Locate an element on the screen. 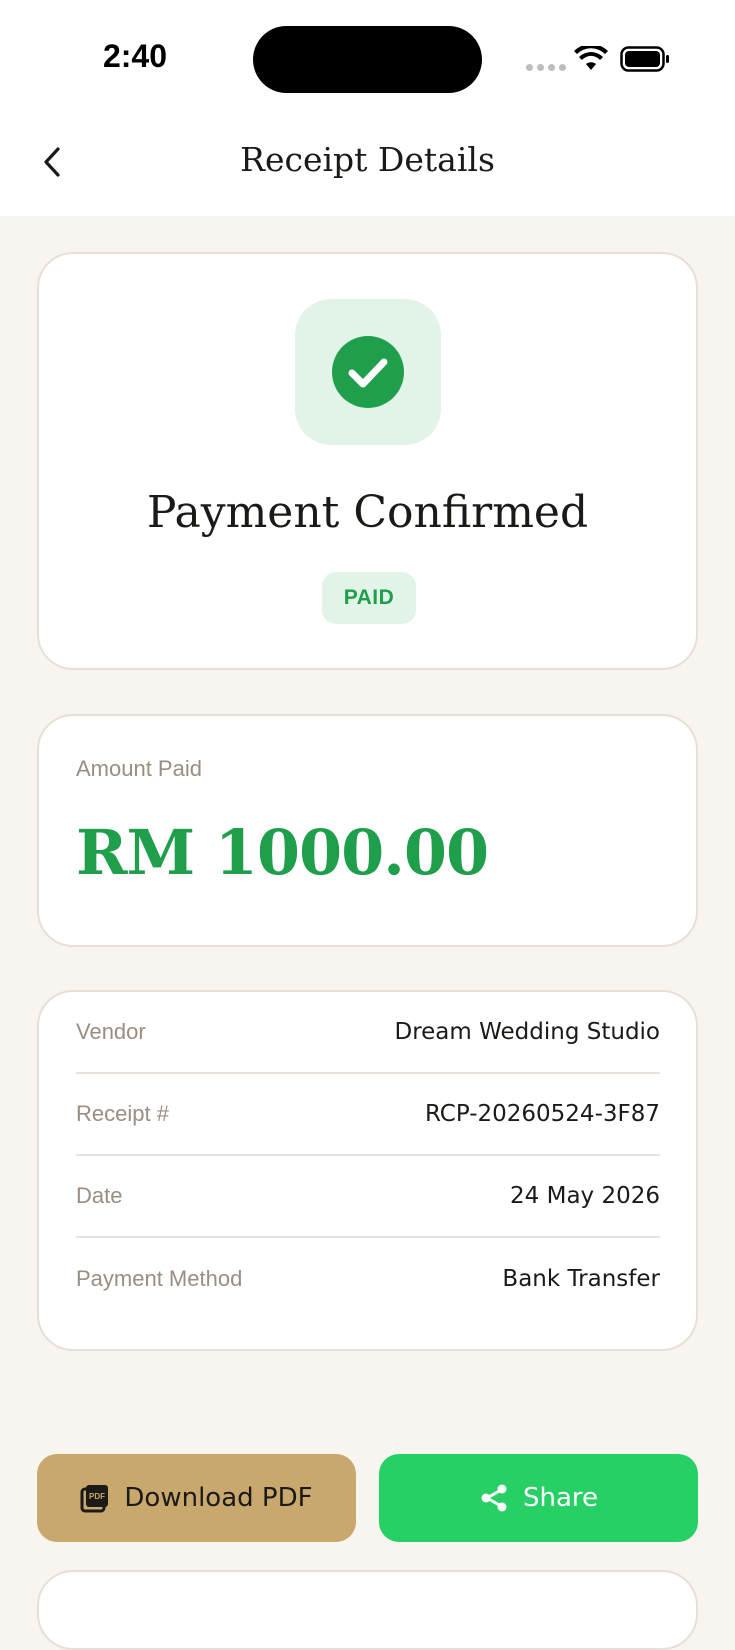 Image resolution: width=735 pixels, height=1650 pixels. detail-value: 24 May 2026 is located at coordinates (585, 1196).